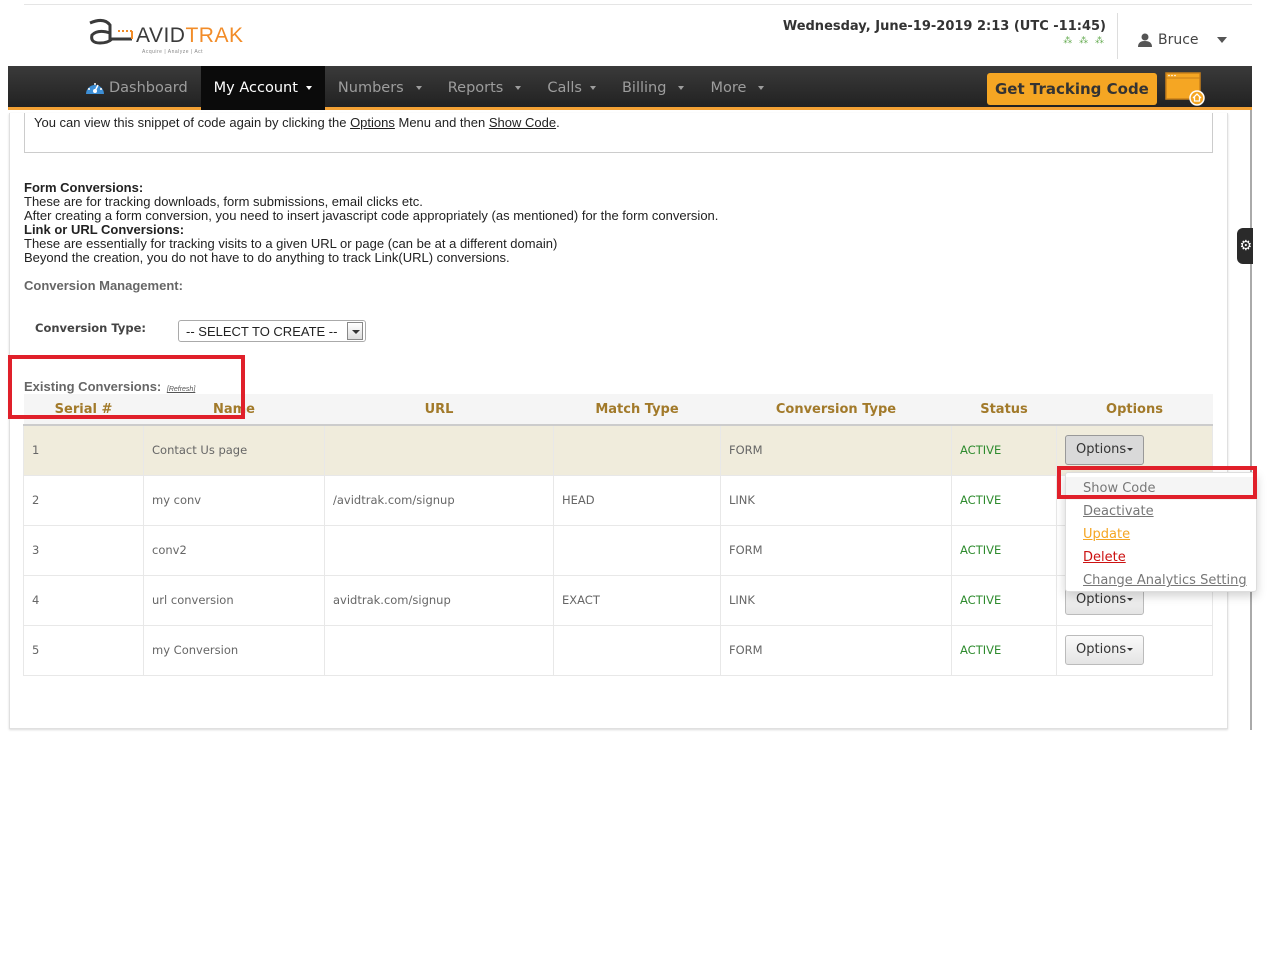  What do you see at coordinates (83, 600) in the screenshot?
I see `cell-serial: 4` at bounding box center [83, 600].